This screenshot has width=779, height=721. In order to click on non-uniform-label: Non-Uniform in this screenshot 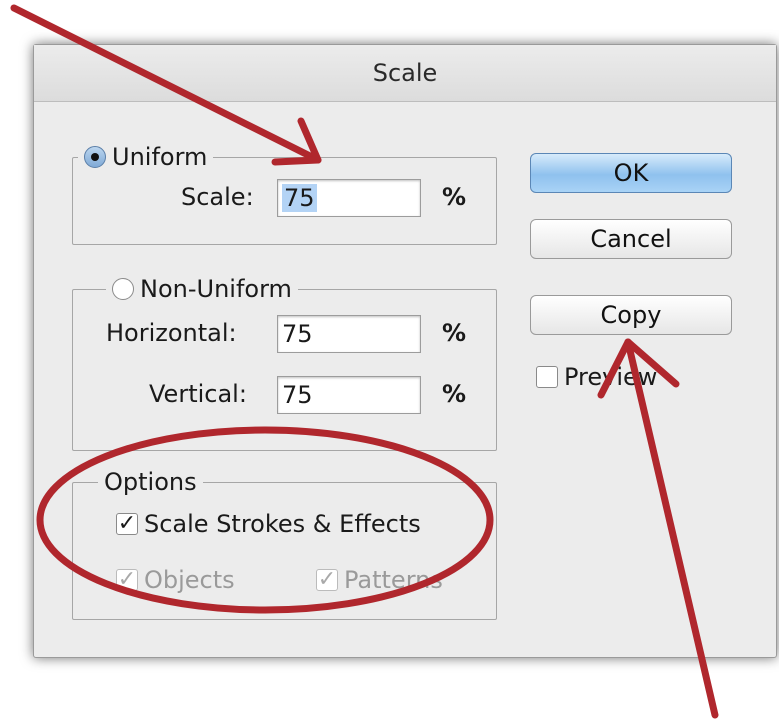, I will do `click(216, 289)`.